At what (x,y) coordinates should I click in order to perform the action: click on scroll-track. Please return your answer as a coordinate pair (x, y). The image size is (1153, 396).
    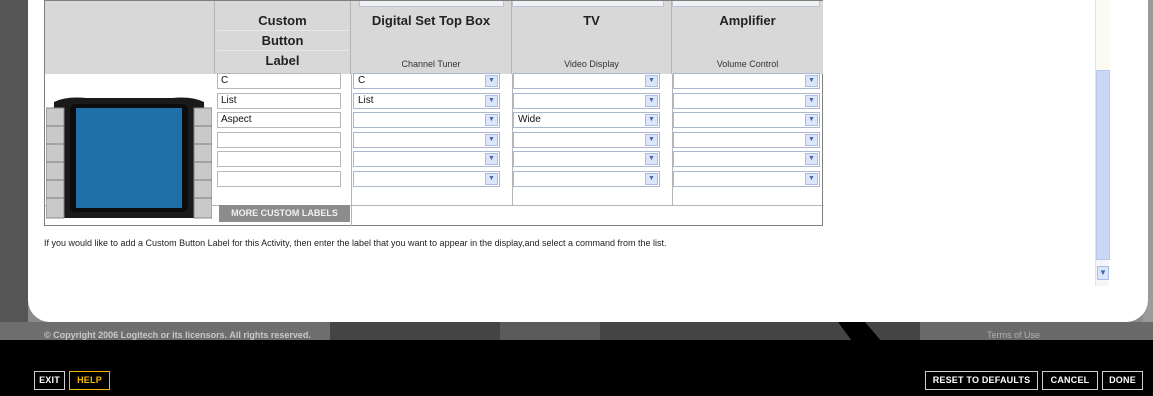
    Looking at the image, I should click on (1103, 35).